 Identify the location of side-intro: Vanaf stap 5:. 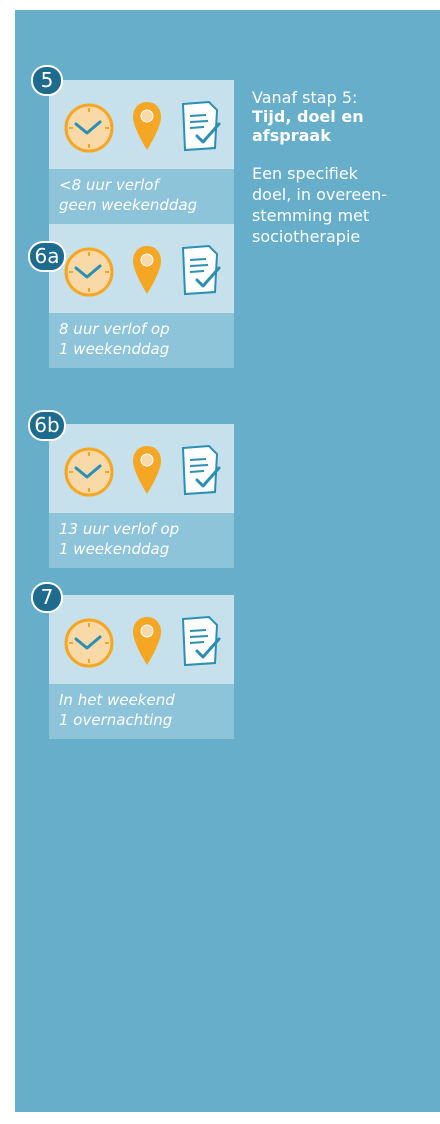
(305, 97).